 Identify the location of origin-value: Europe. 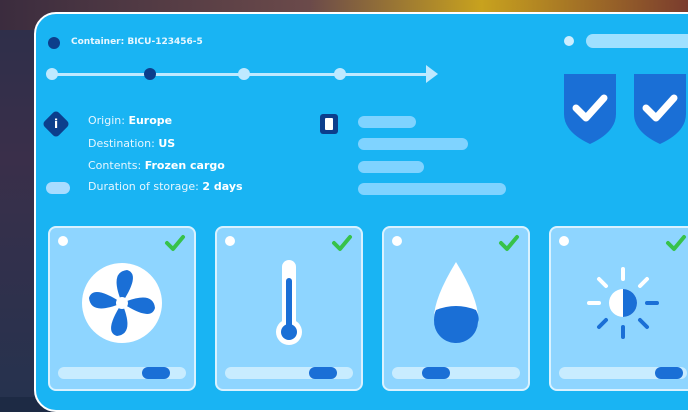
(150, 120).